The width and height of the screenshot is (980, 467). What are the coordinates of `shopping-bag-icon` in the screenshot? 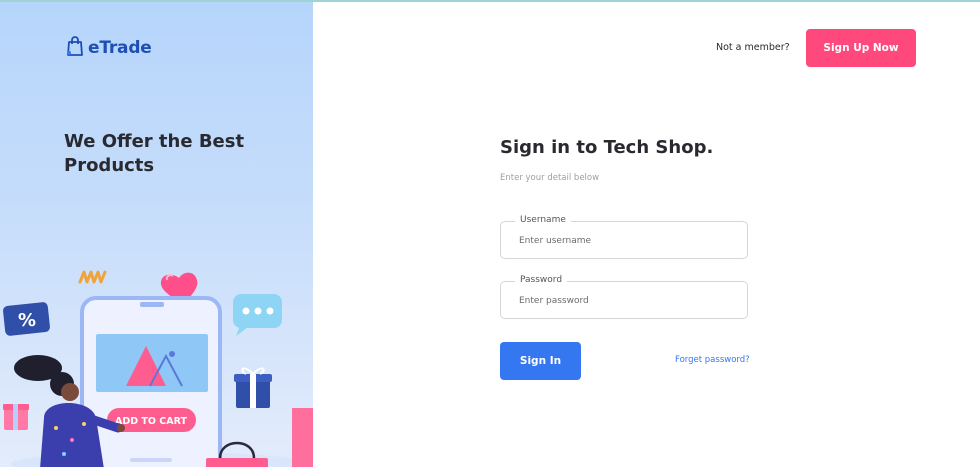 It's located at (75, 48).